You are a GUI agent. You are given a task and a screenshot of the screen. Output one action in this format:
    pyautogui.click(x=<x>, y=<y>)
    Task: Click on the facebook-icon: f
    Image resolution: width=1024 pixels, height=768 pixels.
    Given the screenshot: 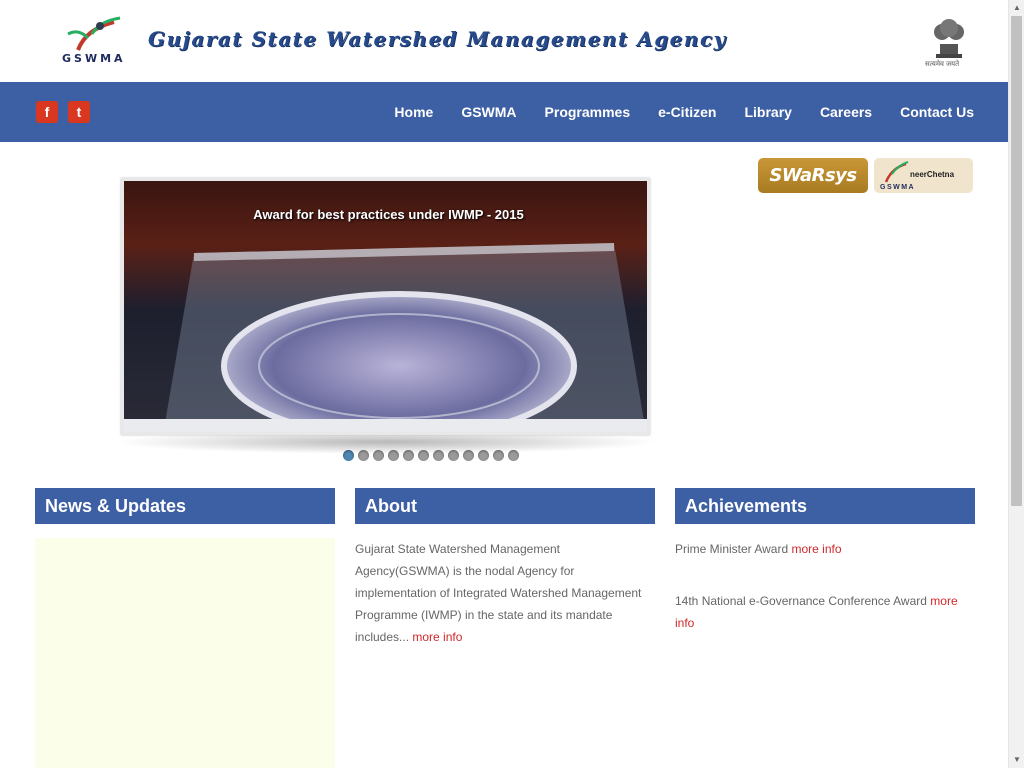 What is the action you would take?
    pyautogui.click(x=47, y=112)
    